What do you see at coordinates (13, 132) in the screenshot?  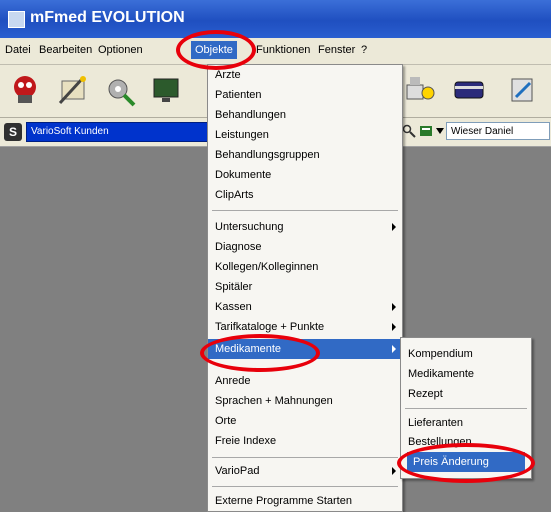 I see `kunden-icon: S` at bounding box center [13, 132].